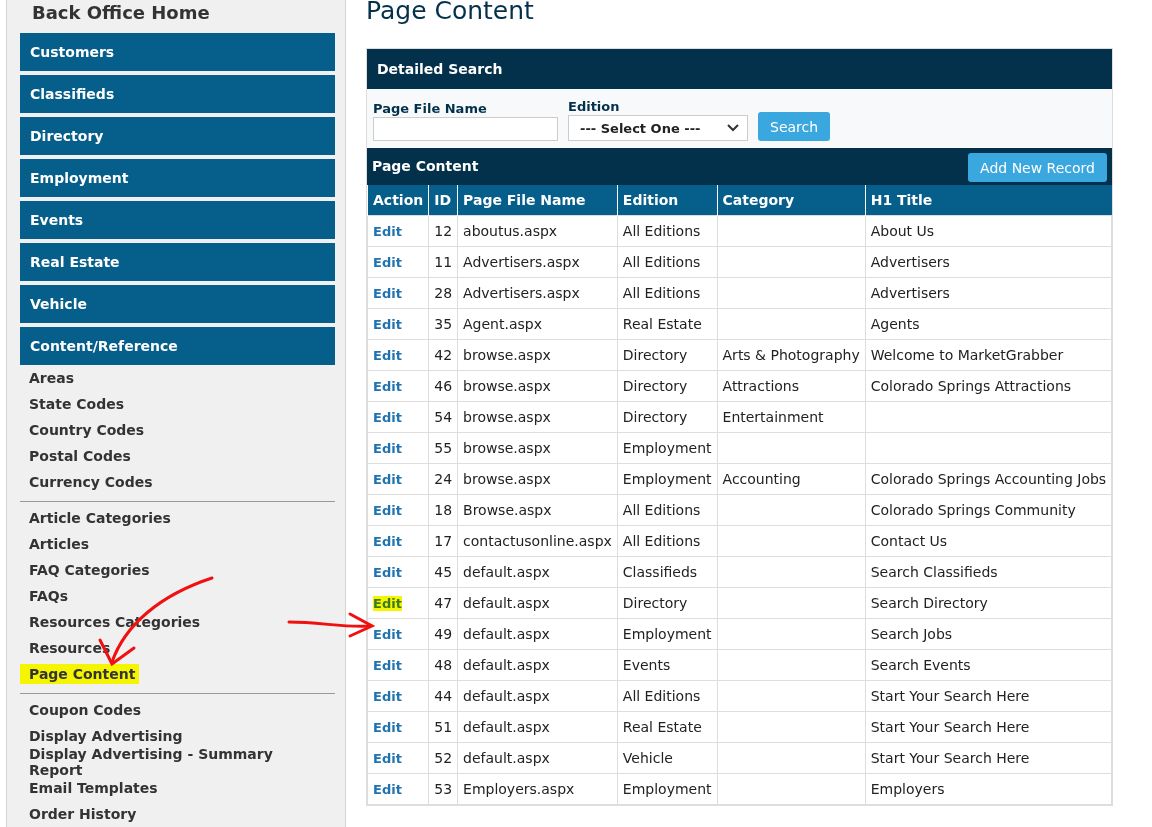 The width and height of the screenshot is (1152, 827). What do you see at coordinates (177, 762) in the screenshot?
I see `sidebar-link: Display Advertising - Summary Report` at bounding box center [177, 762].